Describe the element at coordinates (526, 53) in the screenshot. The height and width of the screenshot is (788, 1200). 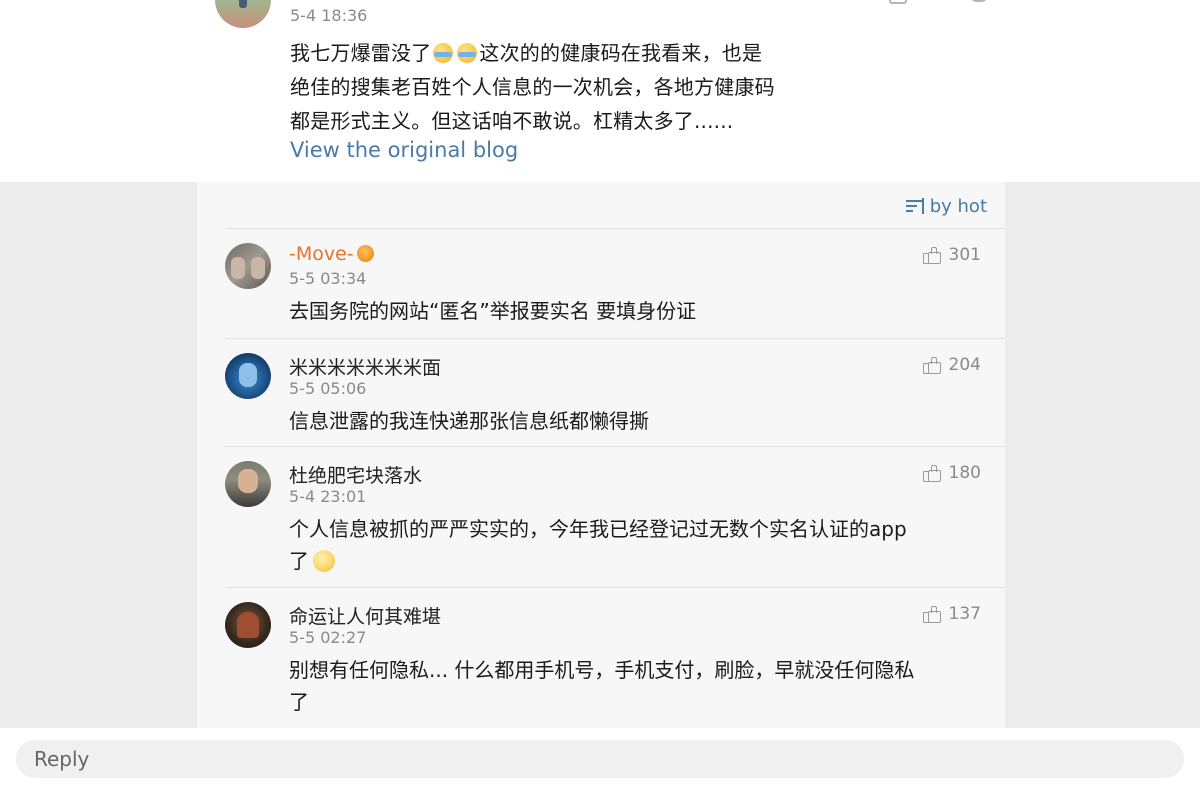
I see `post-text-line-1: 我七万爆雷没了 这次的的健康码在我看来，也是` at that location.